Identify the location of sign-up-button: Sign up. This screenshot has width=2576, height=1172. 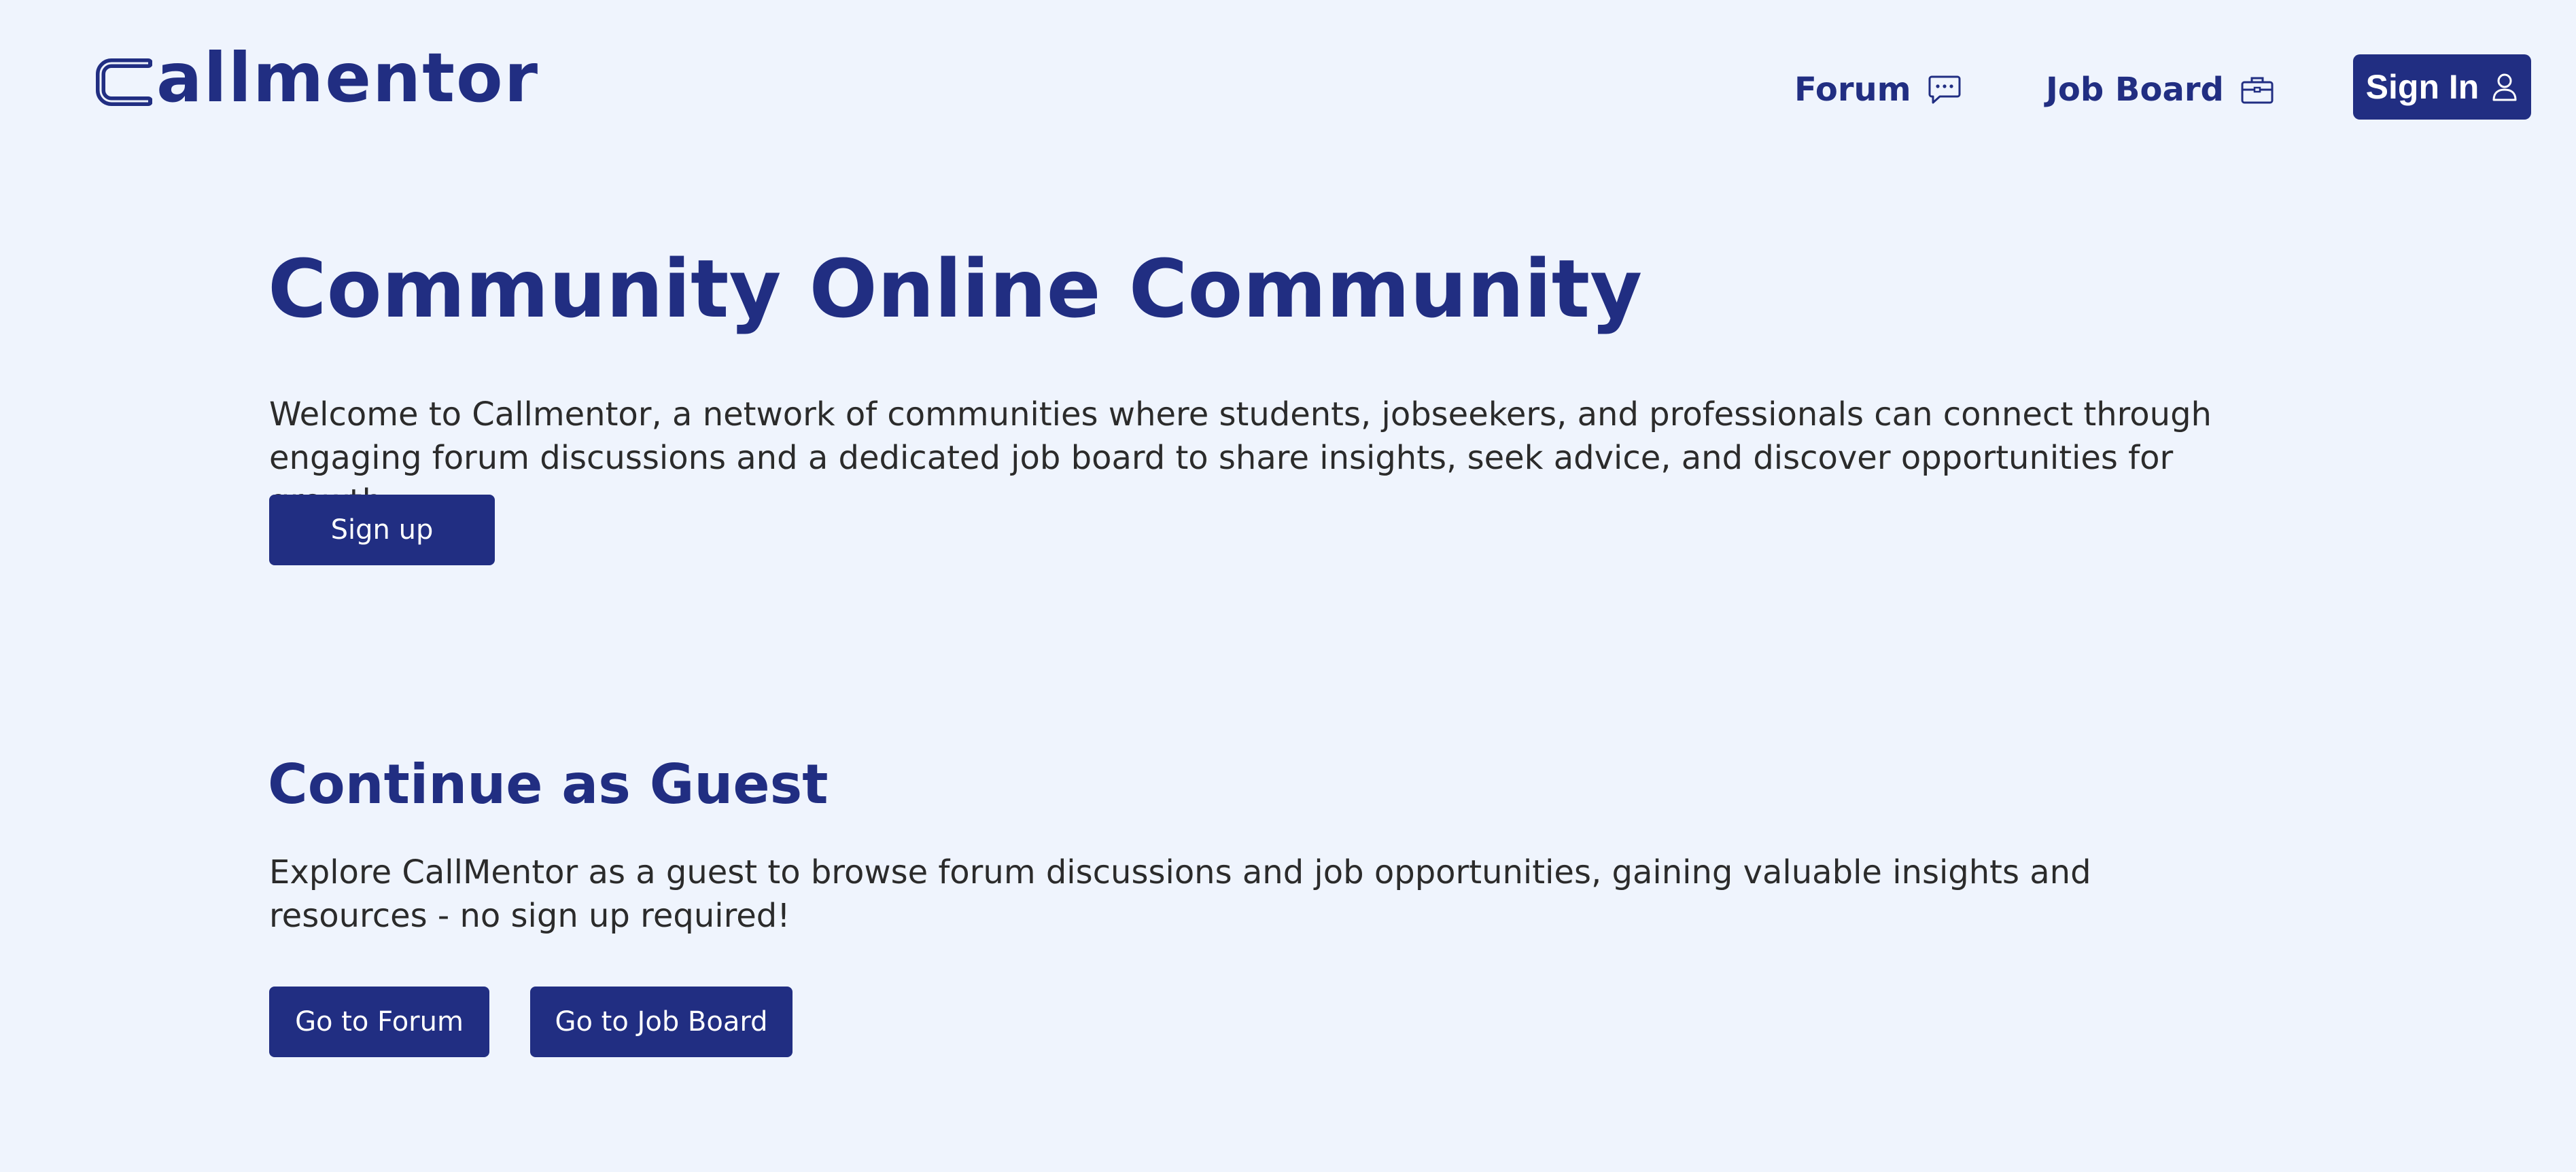
(382, 530).